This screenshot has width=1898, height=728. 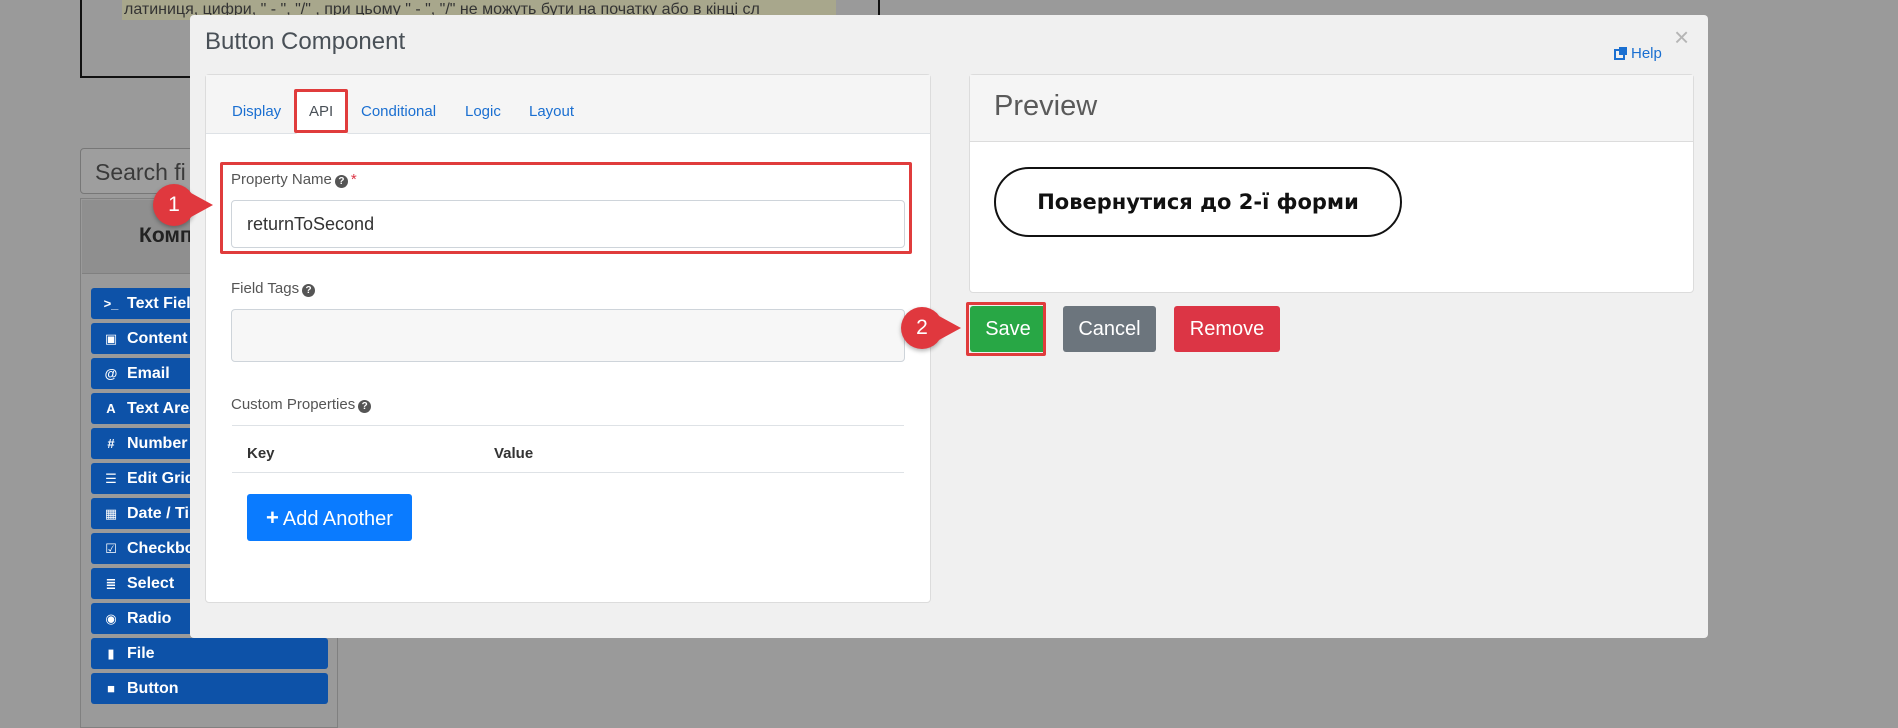 I want to click on background-panel-title: Комп, so click(x=166, y=235).